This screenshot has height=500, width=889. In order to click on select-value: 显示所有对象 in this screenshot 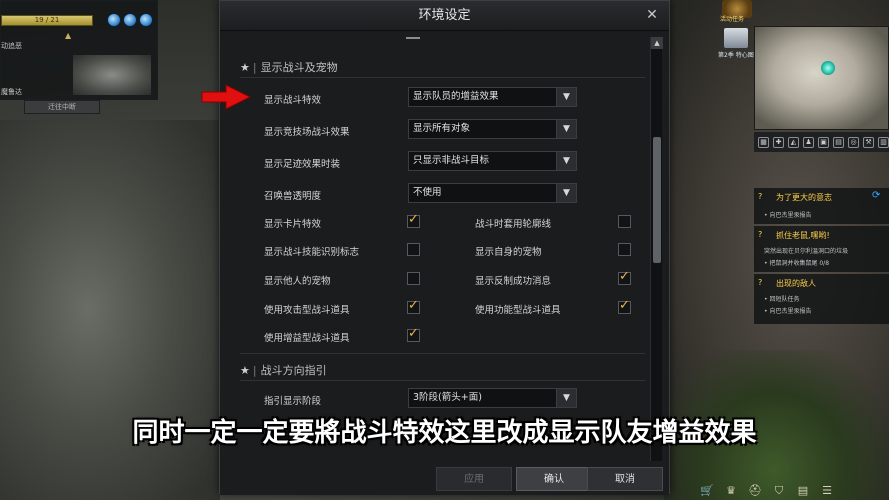, I will do `click(442, 128)`.